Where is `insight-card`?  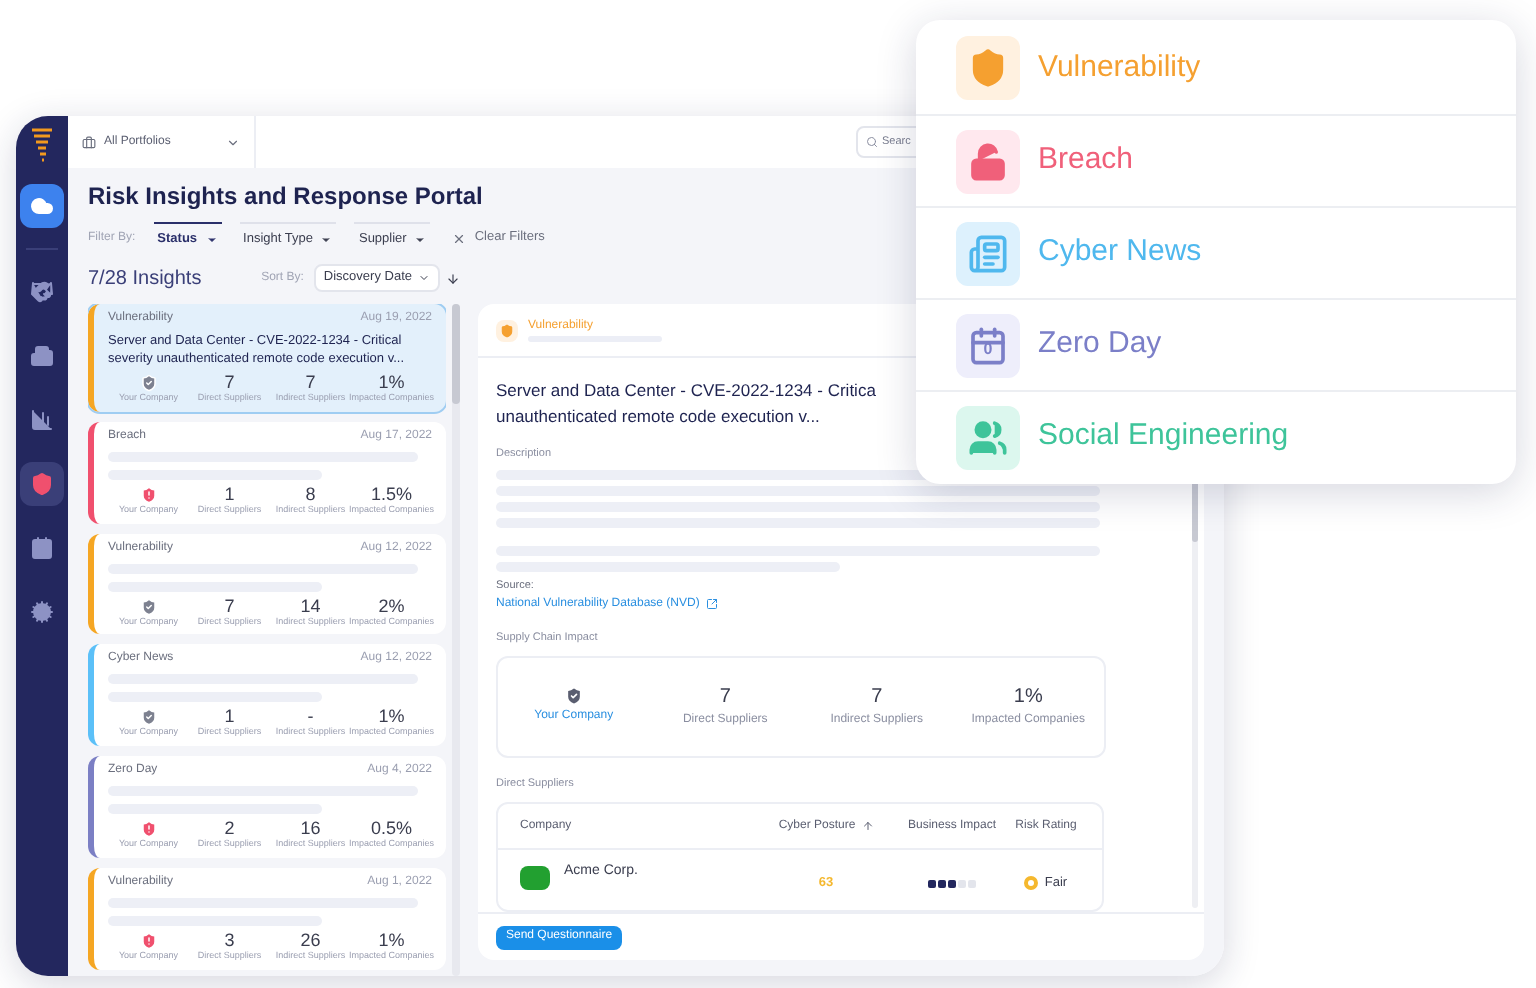
insight-card is located at coordinates (267, 358).